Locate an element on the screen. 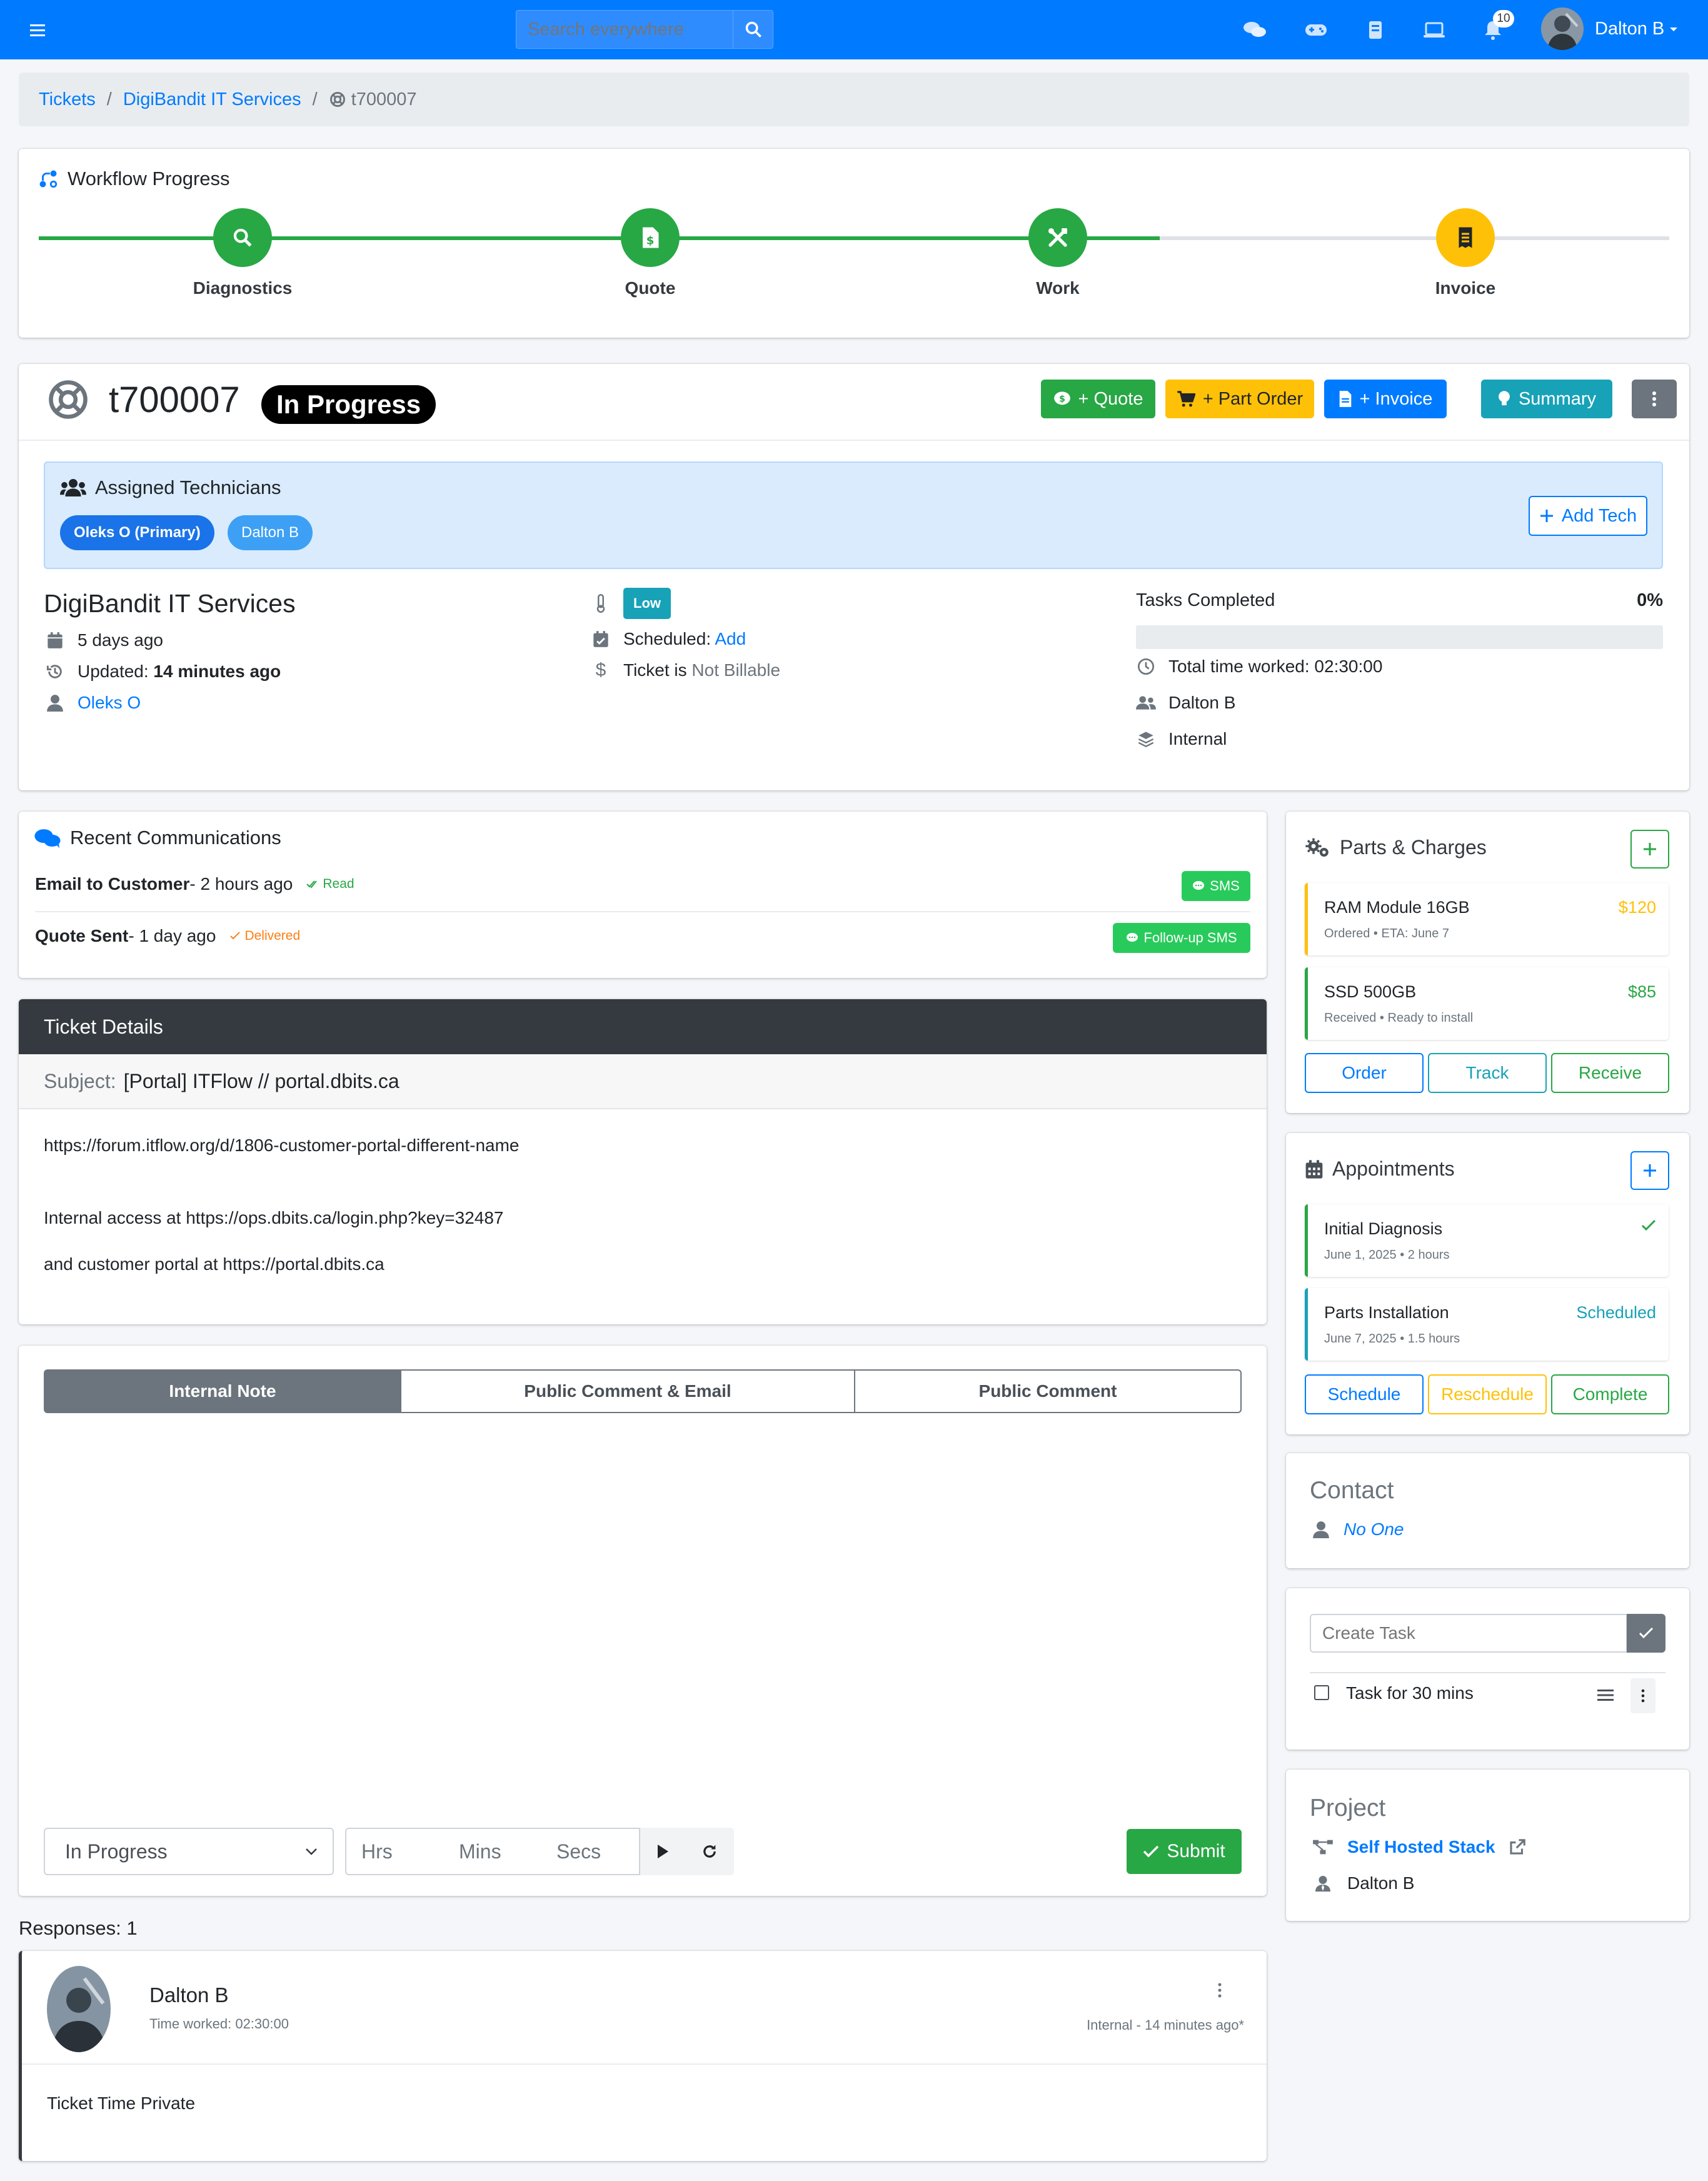 This screenshot has width=1708, height=2181. hours-input: Hrs is located at coordinates (395, 1852).